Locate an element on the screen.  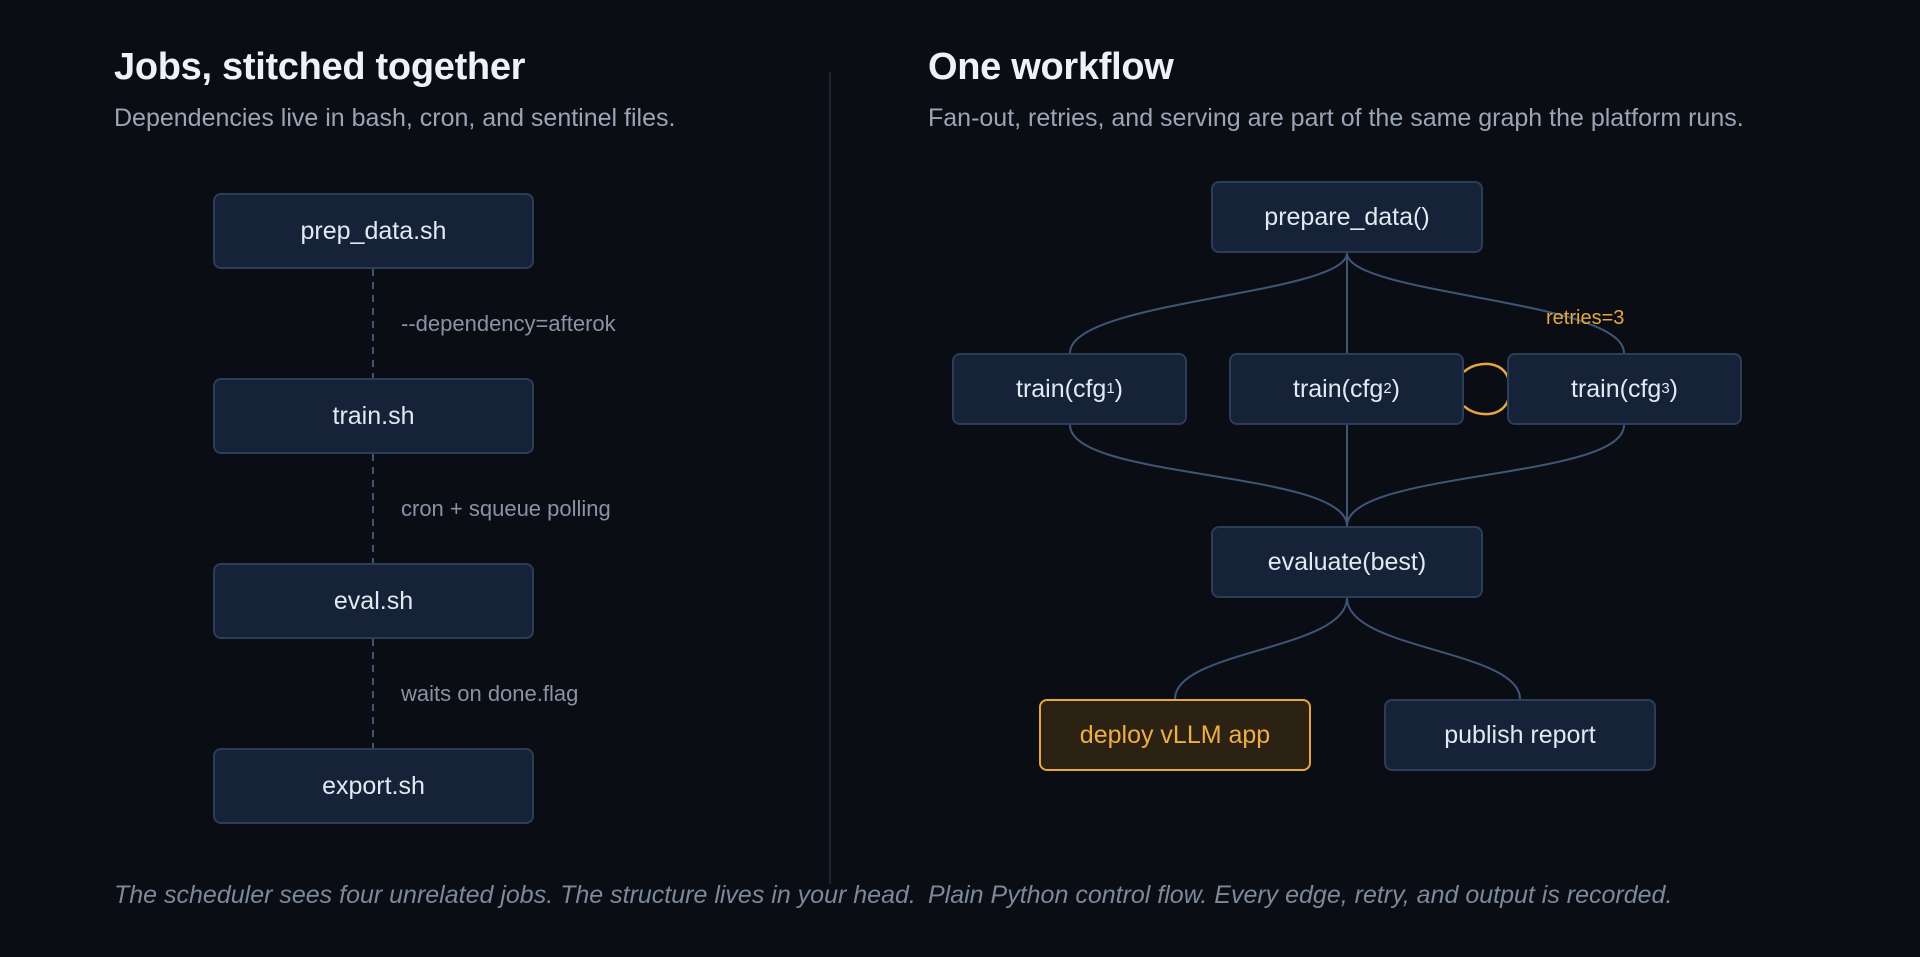
node-train-sh: train.sh is located at coordinates (373, 416).